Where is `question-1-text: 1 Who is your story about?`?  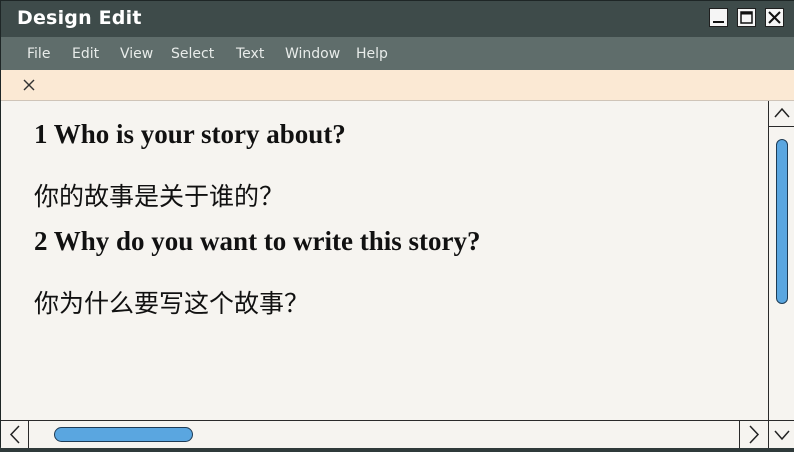
question-1-text: 1 Who is your story about? is located at coordinates (190, 134).